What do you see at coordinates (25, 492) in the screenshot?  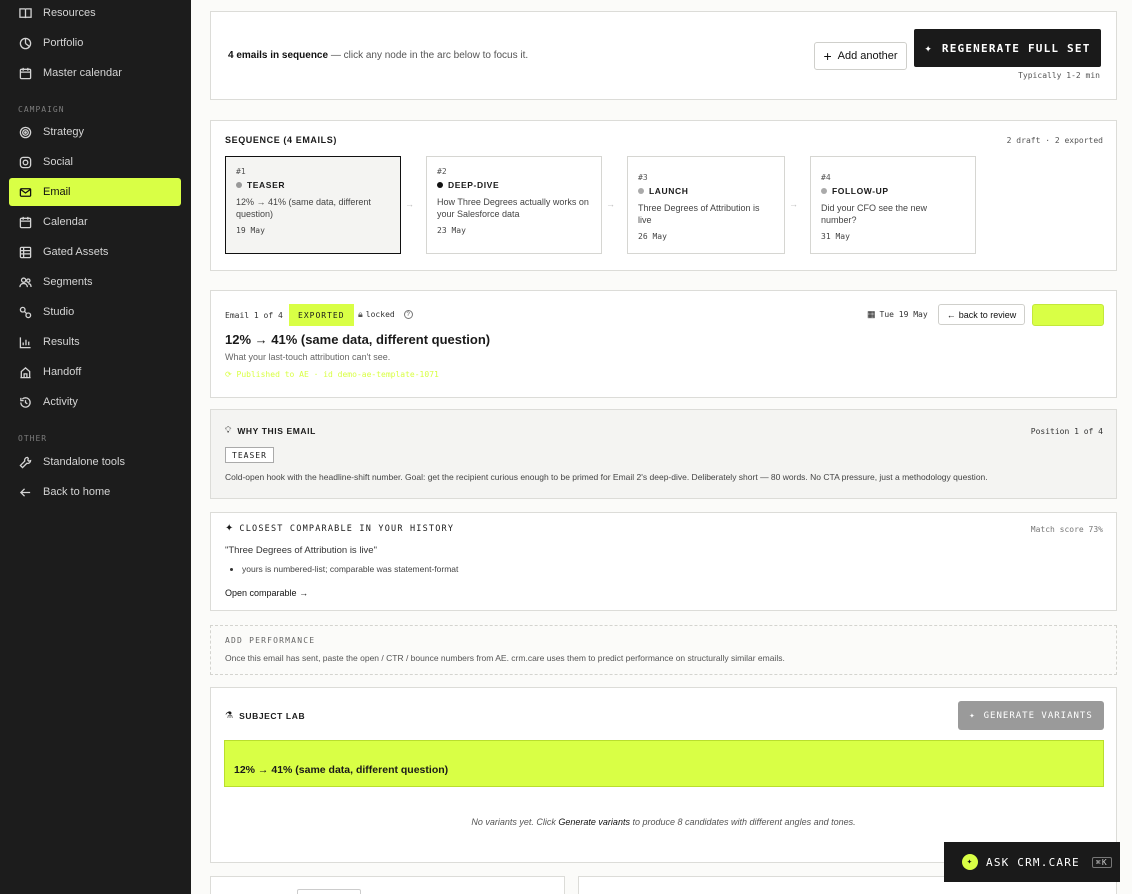 I see `arrow-left-icon` at bounding box center [25, 492].